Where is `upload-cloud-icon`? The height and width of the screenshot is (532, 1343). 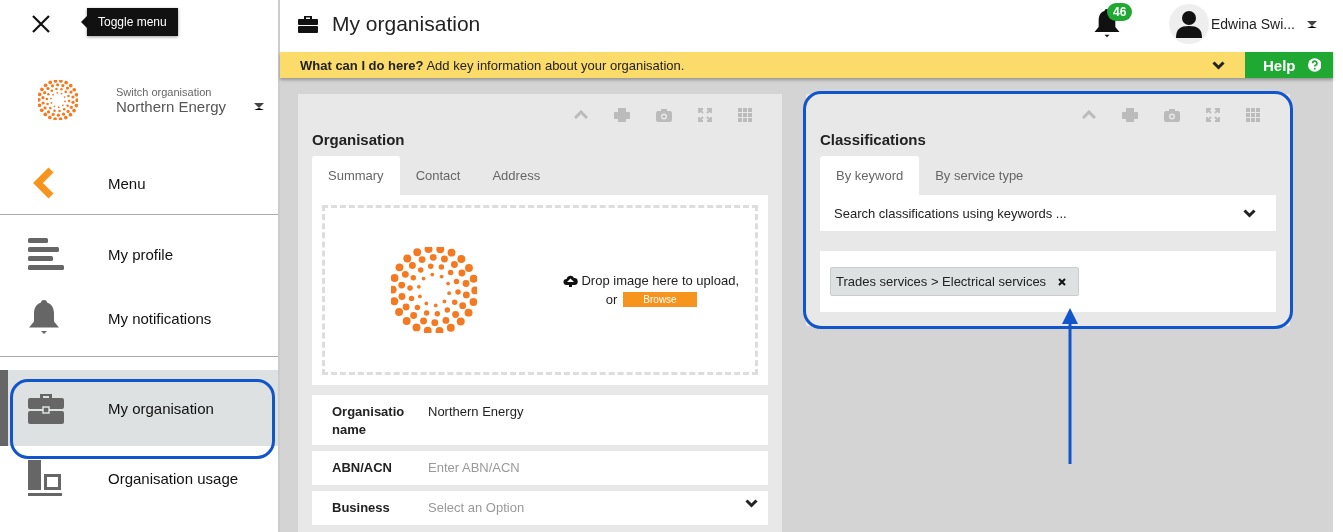 upload-cloud-icon is located at coordinates (571, 280).